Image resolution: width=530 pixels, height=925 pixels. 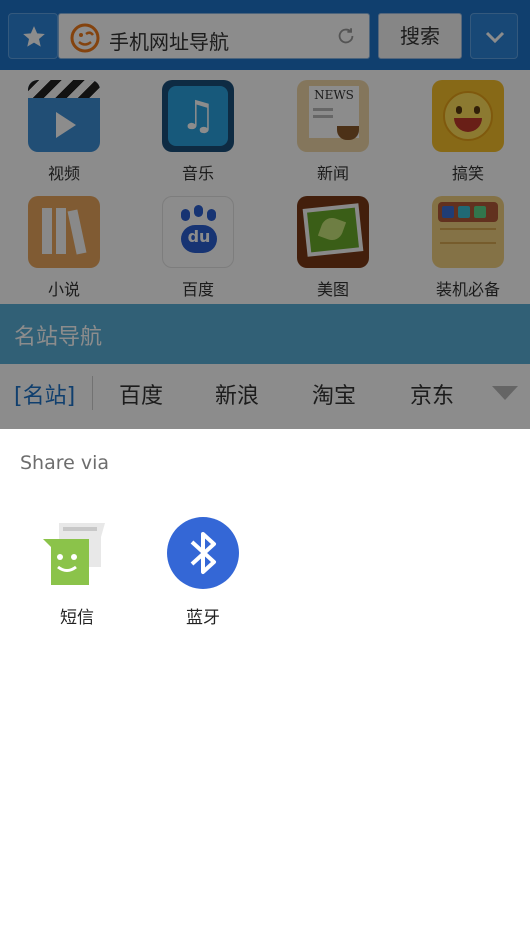 What do you see at coordinates (77, 555) in the screenshot?
I see `messaging-icon` at bounding box center [77, 555].